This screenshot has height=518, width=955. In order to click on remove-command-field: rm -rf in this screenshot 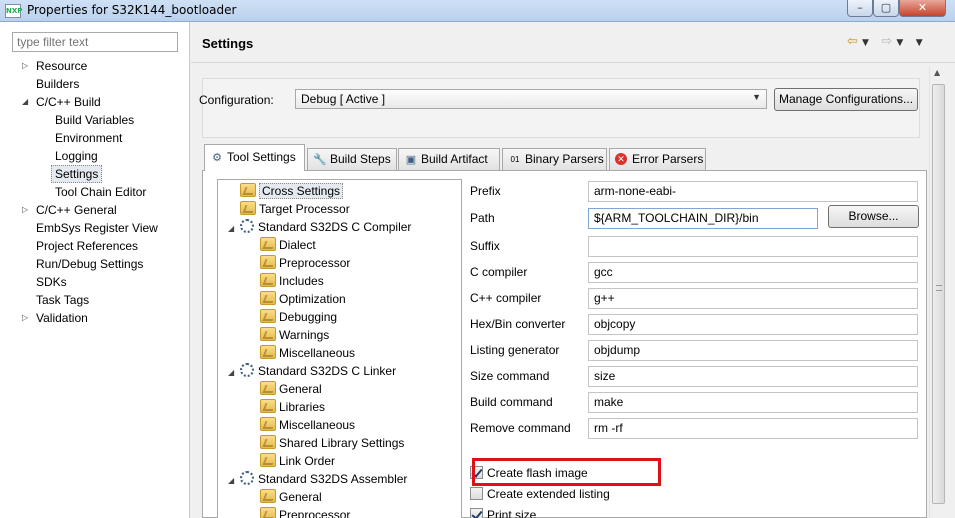, I will do `click(753, 428)`.